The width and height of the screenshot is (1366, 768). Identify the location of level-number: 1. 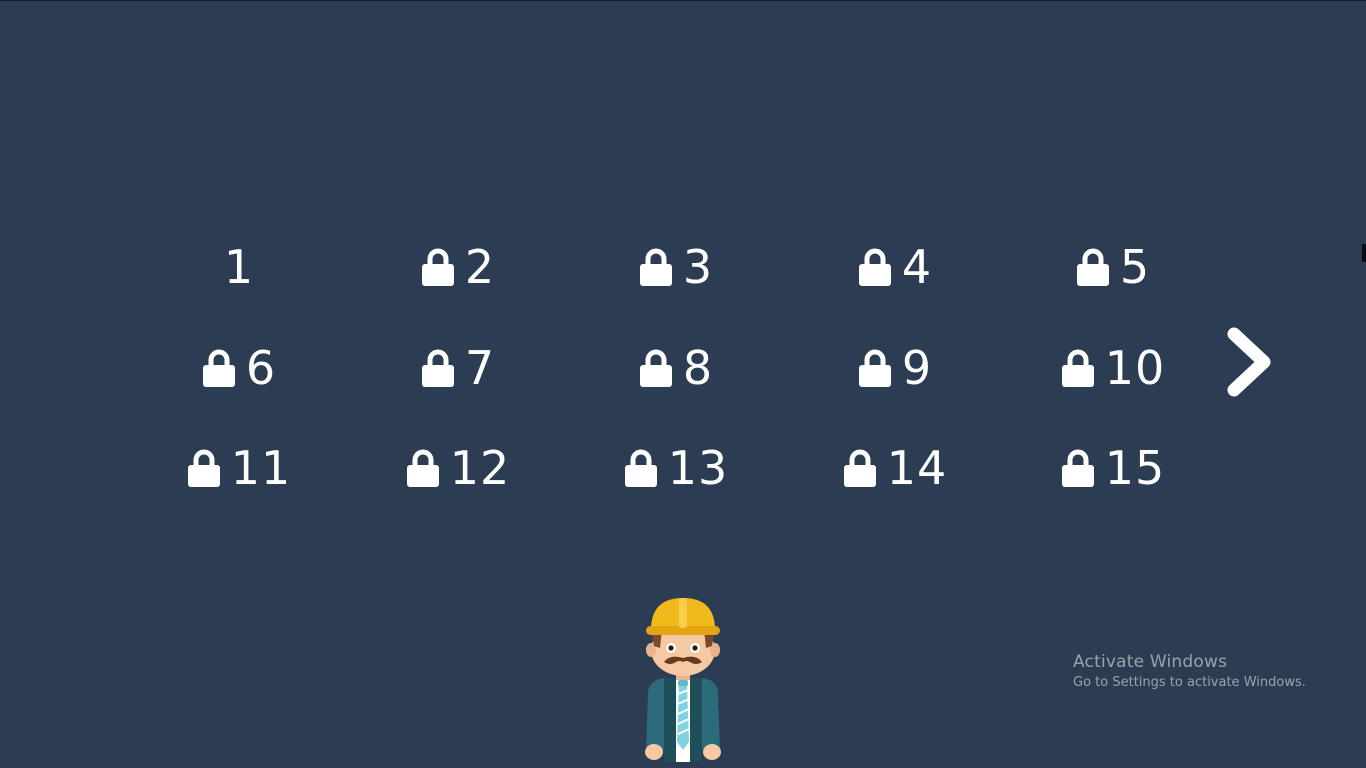
(239, 267).